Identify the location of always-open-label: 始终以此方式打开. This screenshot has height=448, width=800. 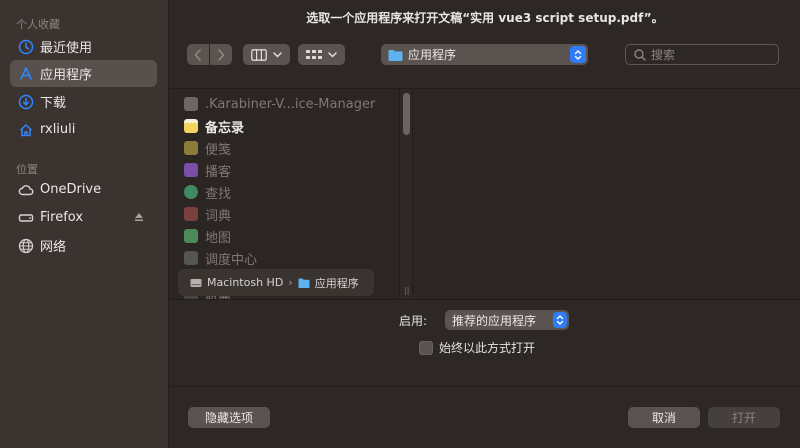
(487, 348).